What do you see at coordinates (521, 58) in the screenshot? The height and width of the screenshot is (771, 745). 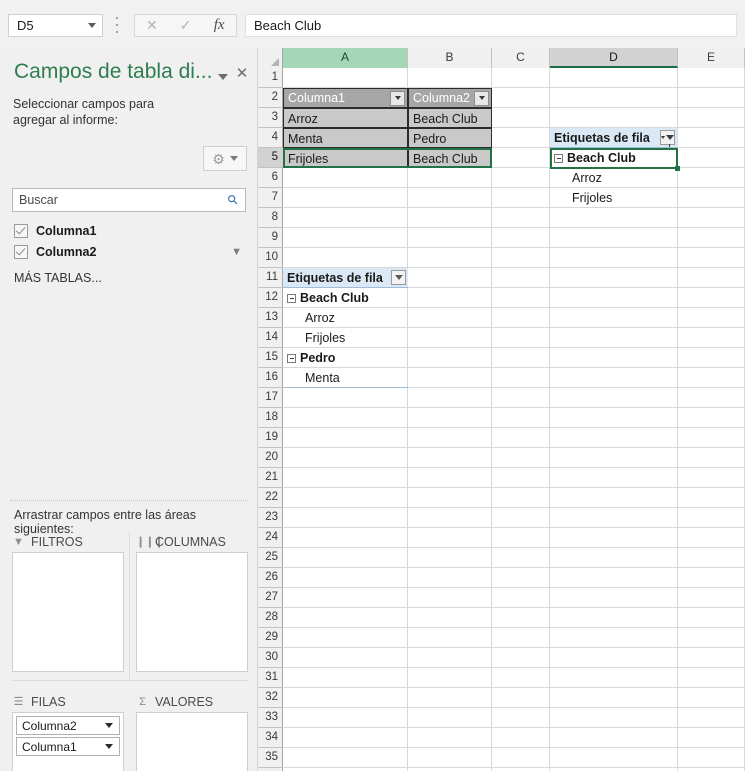 I see `column-header-c: C` at bounding box center [521, 58].